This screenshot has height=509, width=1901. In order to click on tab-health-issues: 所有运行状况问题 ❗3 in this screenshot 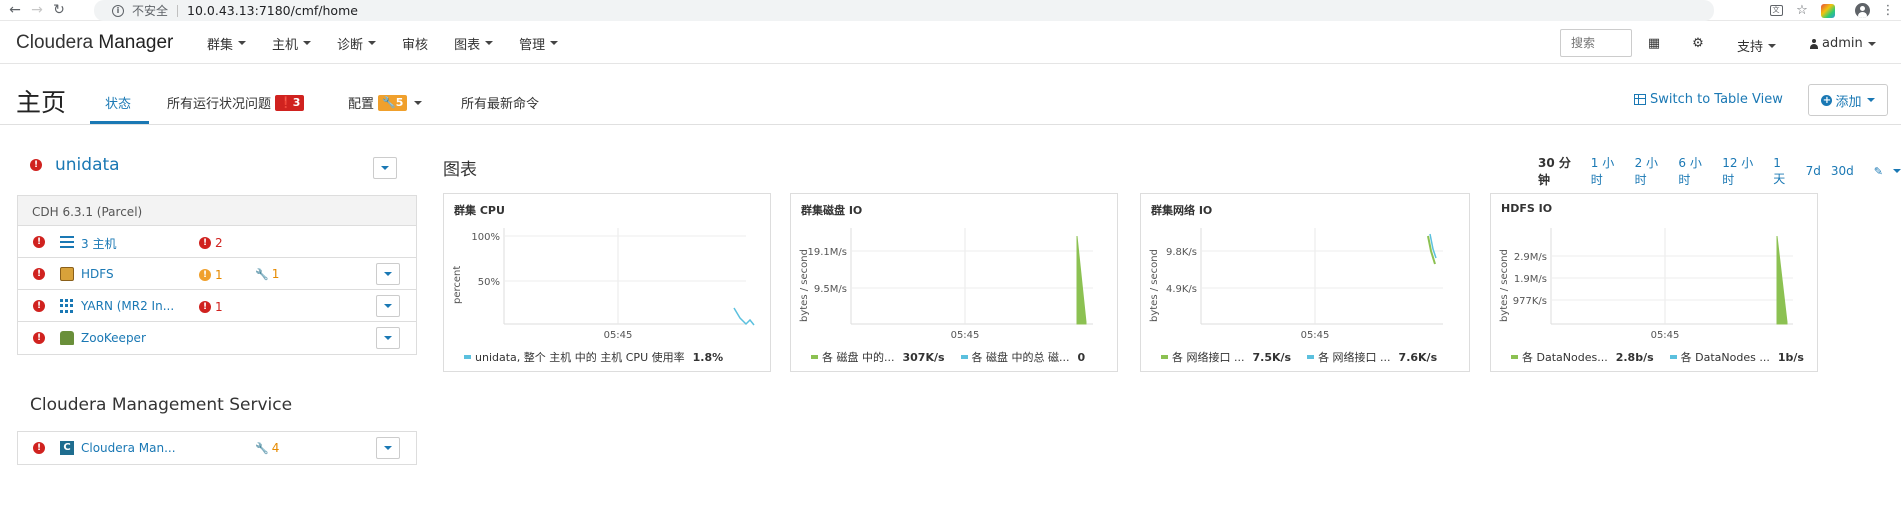, I will do `click(236, 102)`.